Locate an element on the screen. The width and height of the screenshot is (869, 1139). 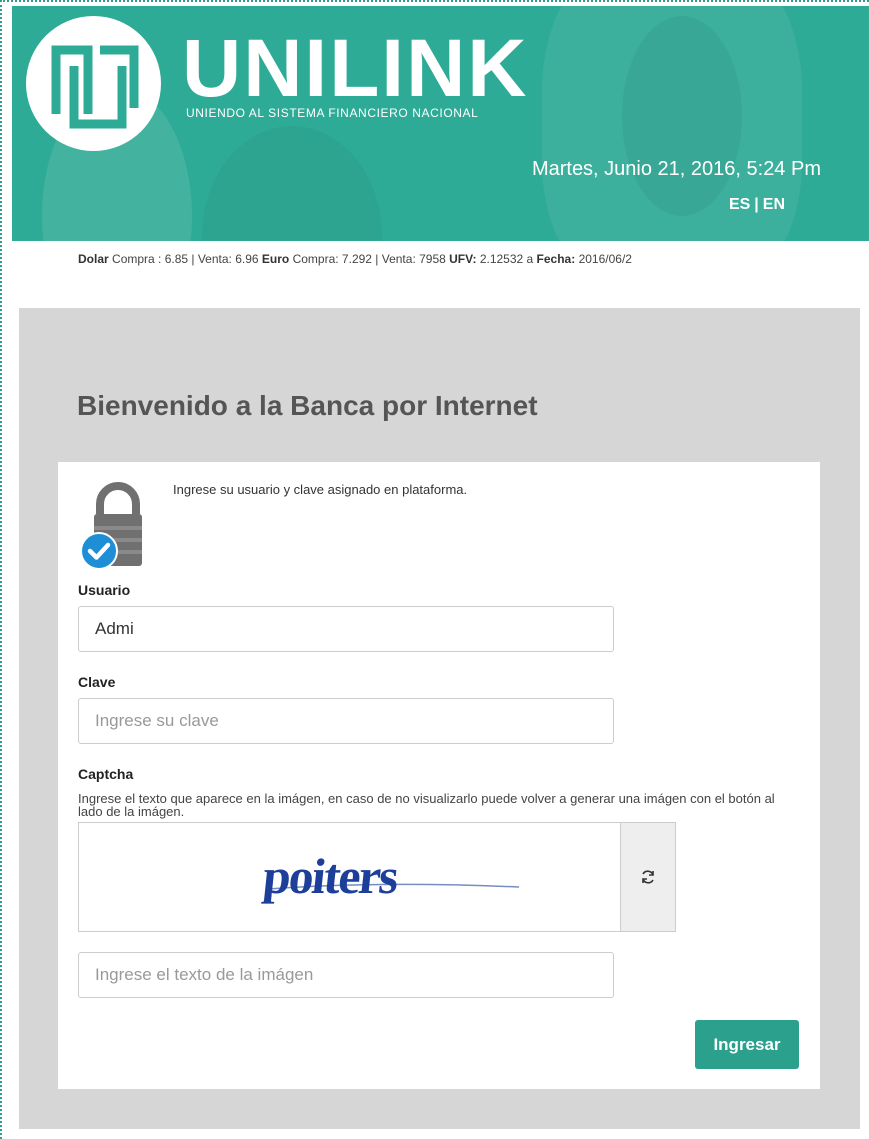
frame-top-border is located at coordinates (434, 1).